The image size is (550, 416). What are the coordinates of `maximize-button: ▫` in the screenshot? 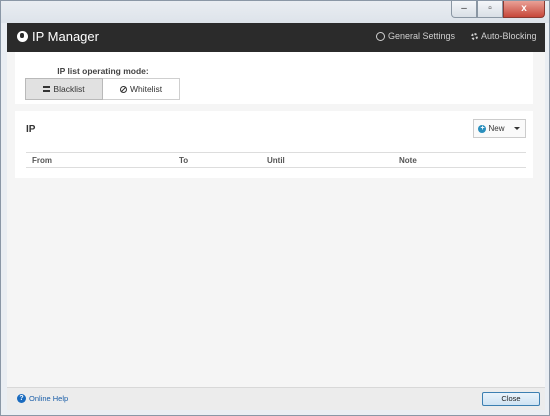 It's located at (490, 9).